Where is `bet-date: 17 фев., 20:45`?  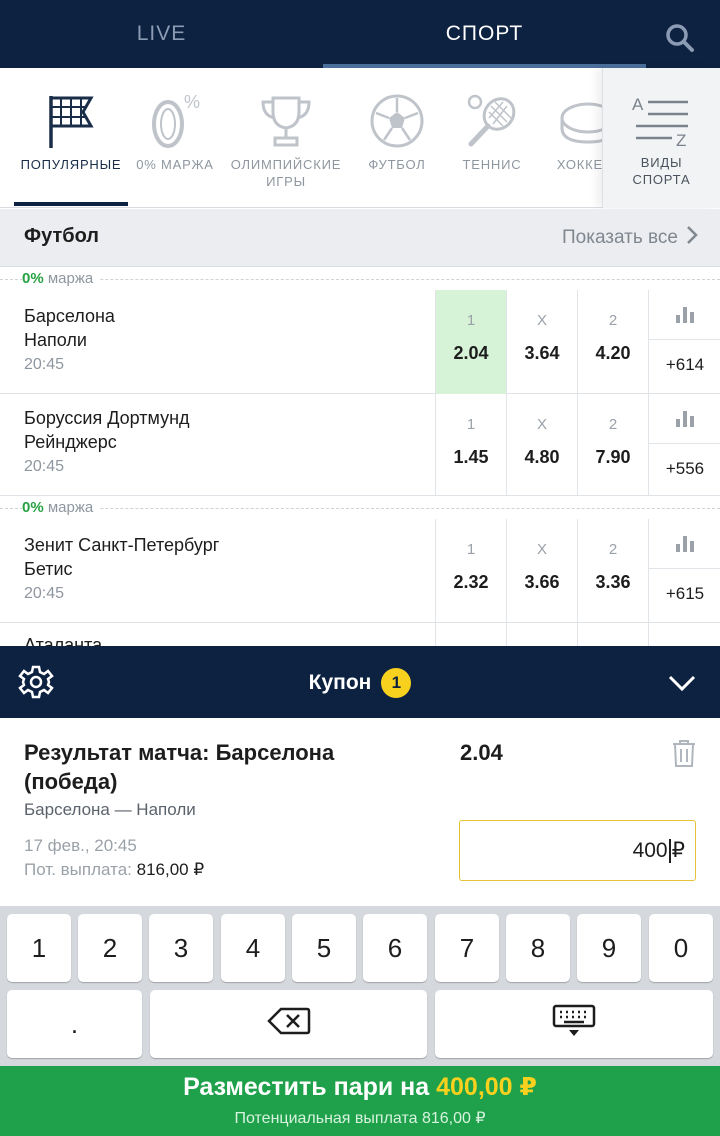
bet-date: 17 фев., 20:45 is located at coordinates (80, 845).